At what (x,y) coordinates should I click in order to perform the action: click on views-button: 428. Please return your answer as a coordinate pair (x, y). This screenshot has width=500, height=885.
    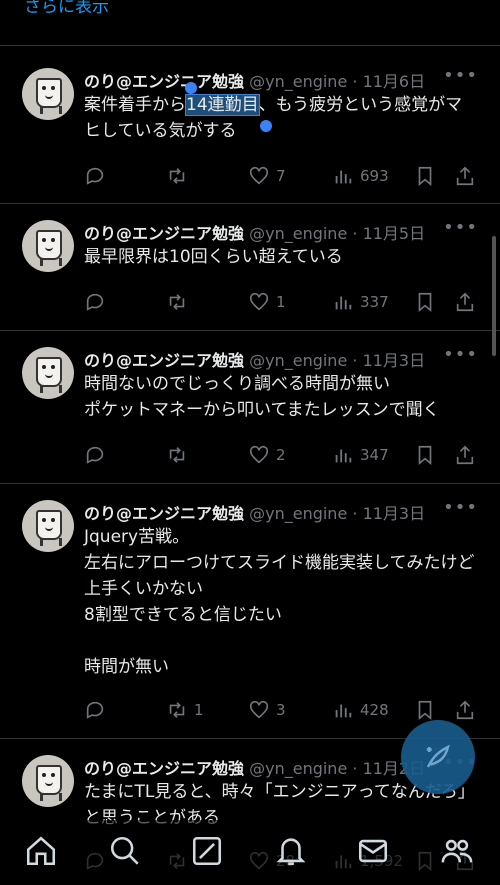
    Looking at the image, I should click on (360, 710).